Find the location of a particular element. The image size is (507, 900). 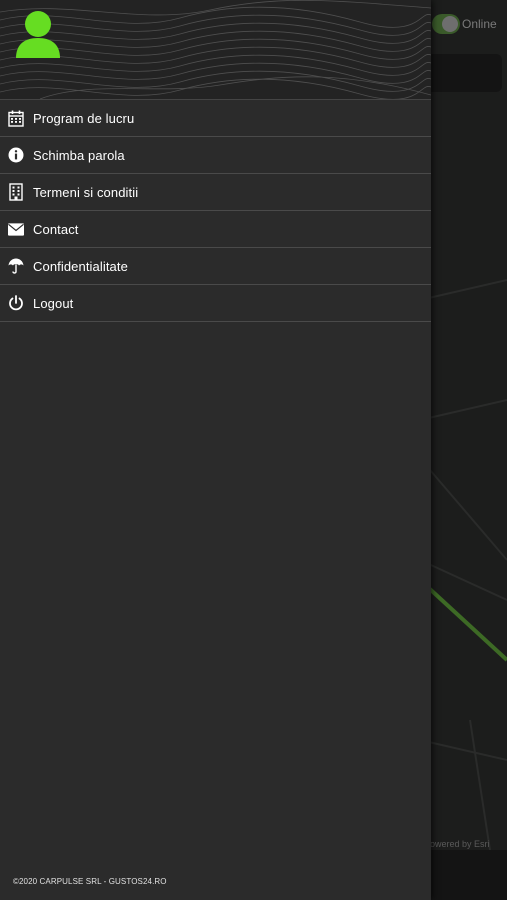

online-toggle is located at coordinates (446, 24).